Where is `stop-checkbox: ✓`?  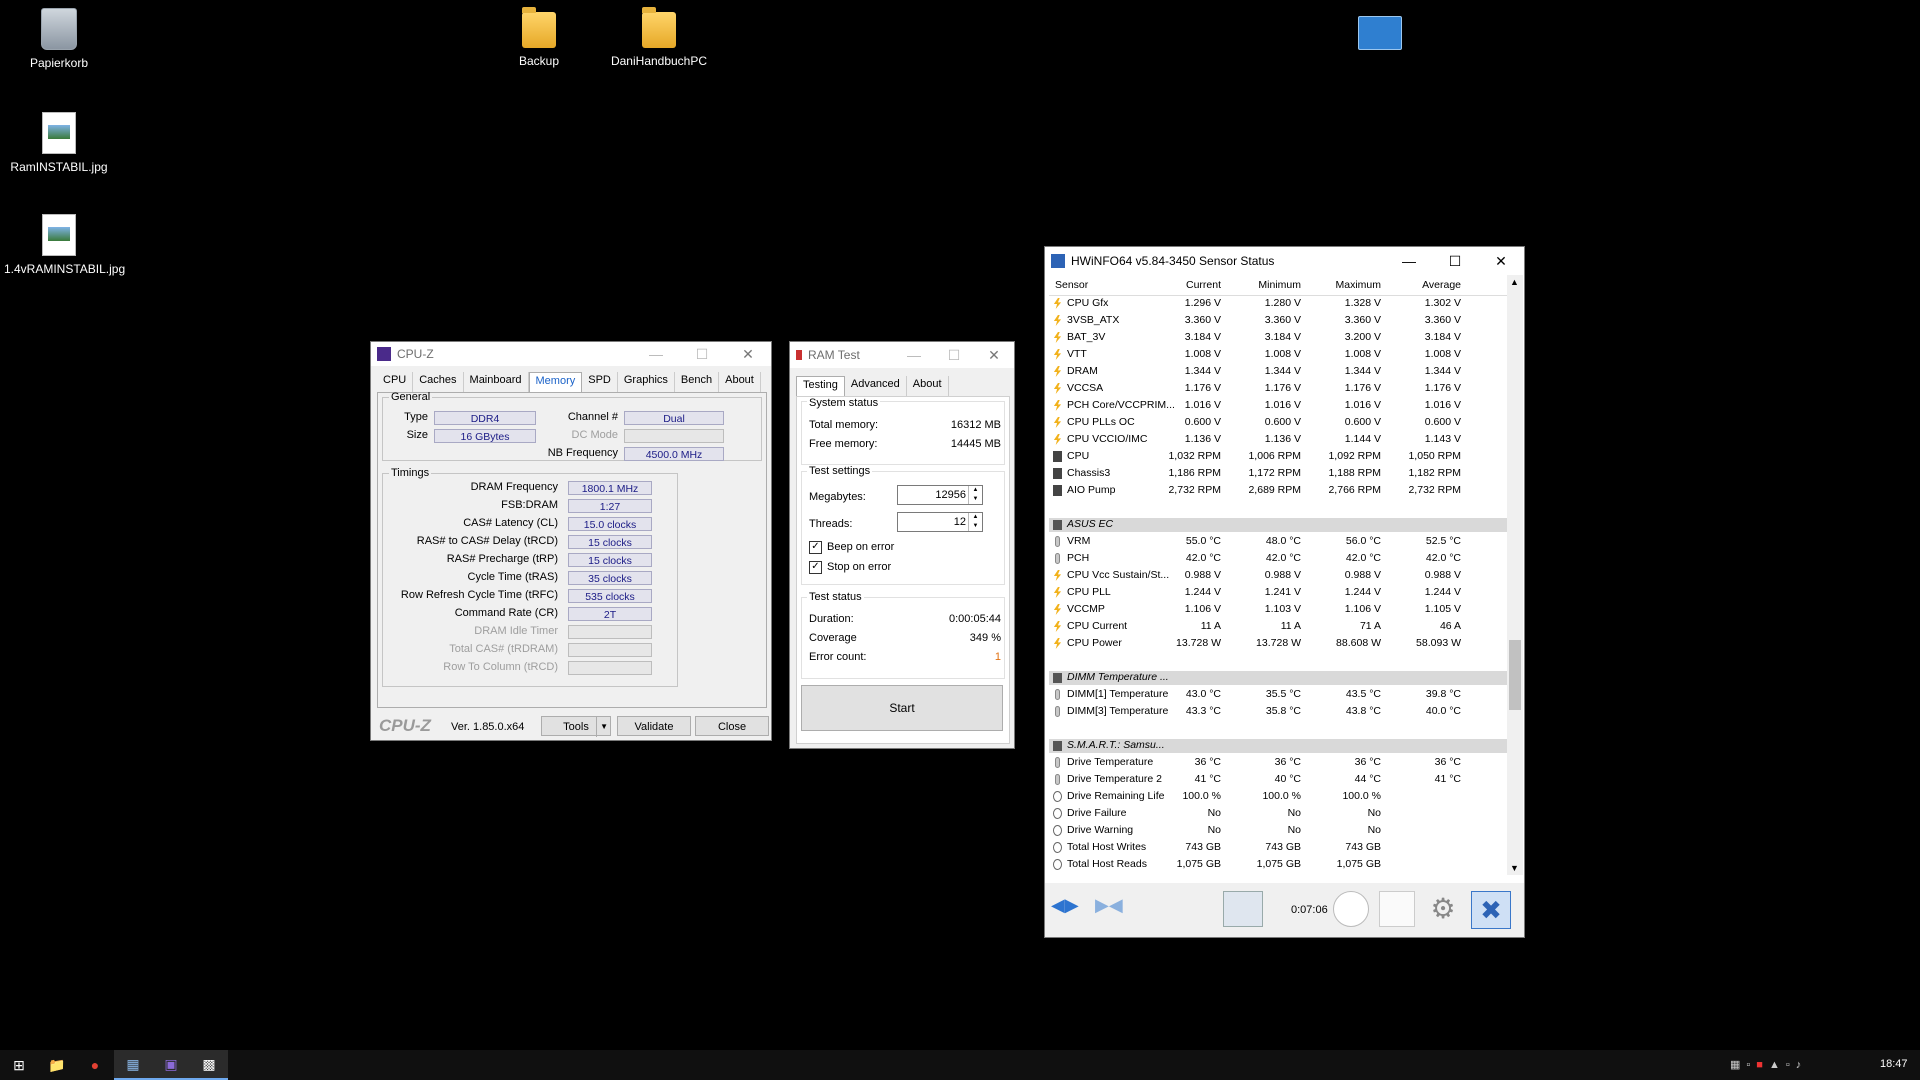 stop-checkbox: ✓ is located at coordinates (815, 567).